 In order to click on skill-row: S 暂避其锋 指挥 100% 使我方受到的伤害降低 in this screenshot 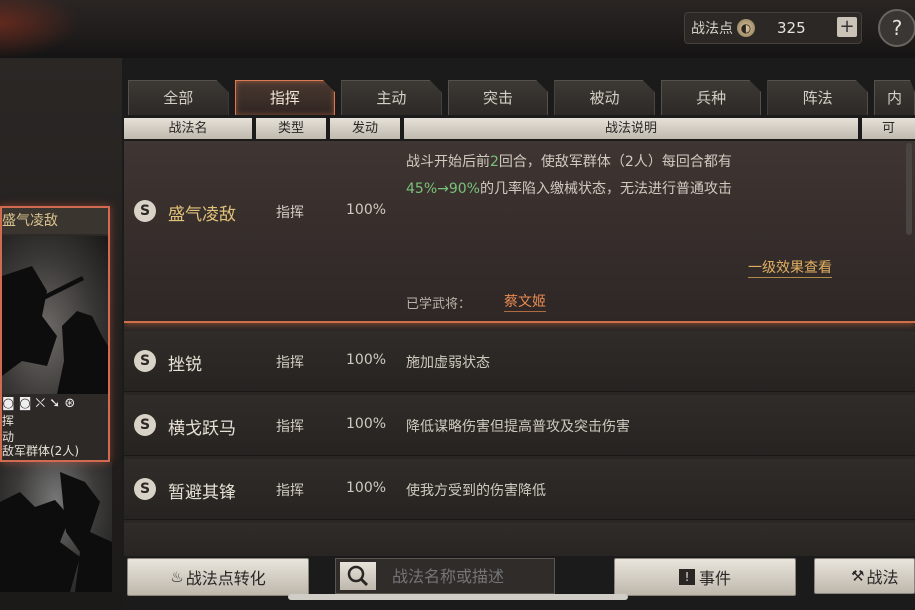, I will do `click(519, 489)`.